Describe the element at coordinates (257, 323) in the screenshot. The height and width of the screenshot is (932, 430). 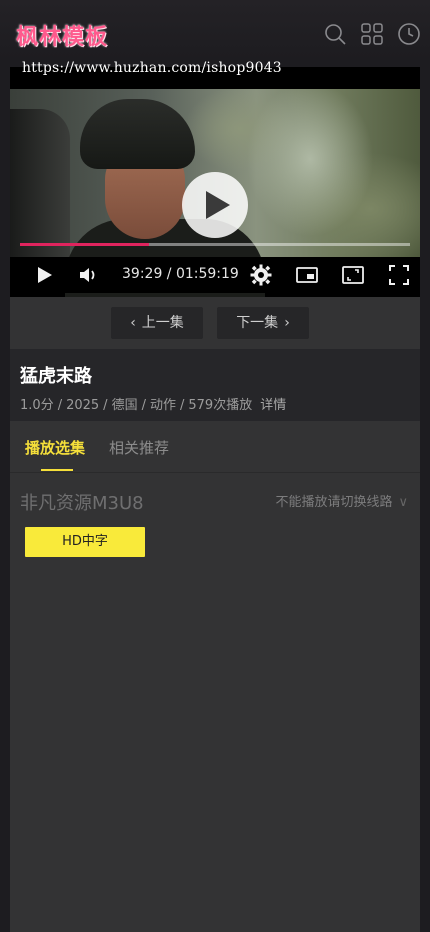
I see `next-episode-label: 下一集` at that location.